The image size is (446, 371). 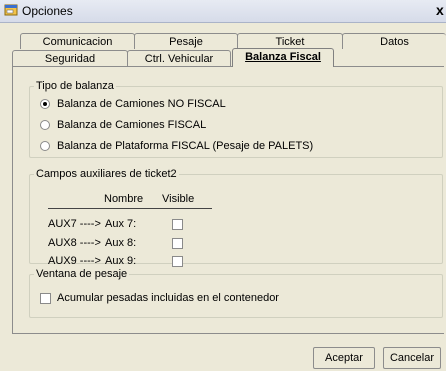 I want to click on aux7-field: AUX7 ---->, so click(x=74, y=224).